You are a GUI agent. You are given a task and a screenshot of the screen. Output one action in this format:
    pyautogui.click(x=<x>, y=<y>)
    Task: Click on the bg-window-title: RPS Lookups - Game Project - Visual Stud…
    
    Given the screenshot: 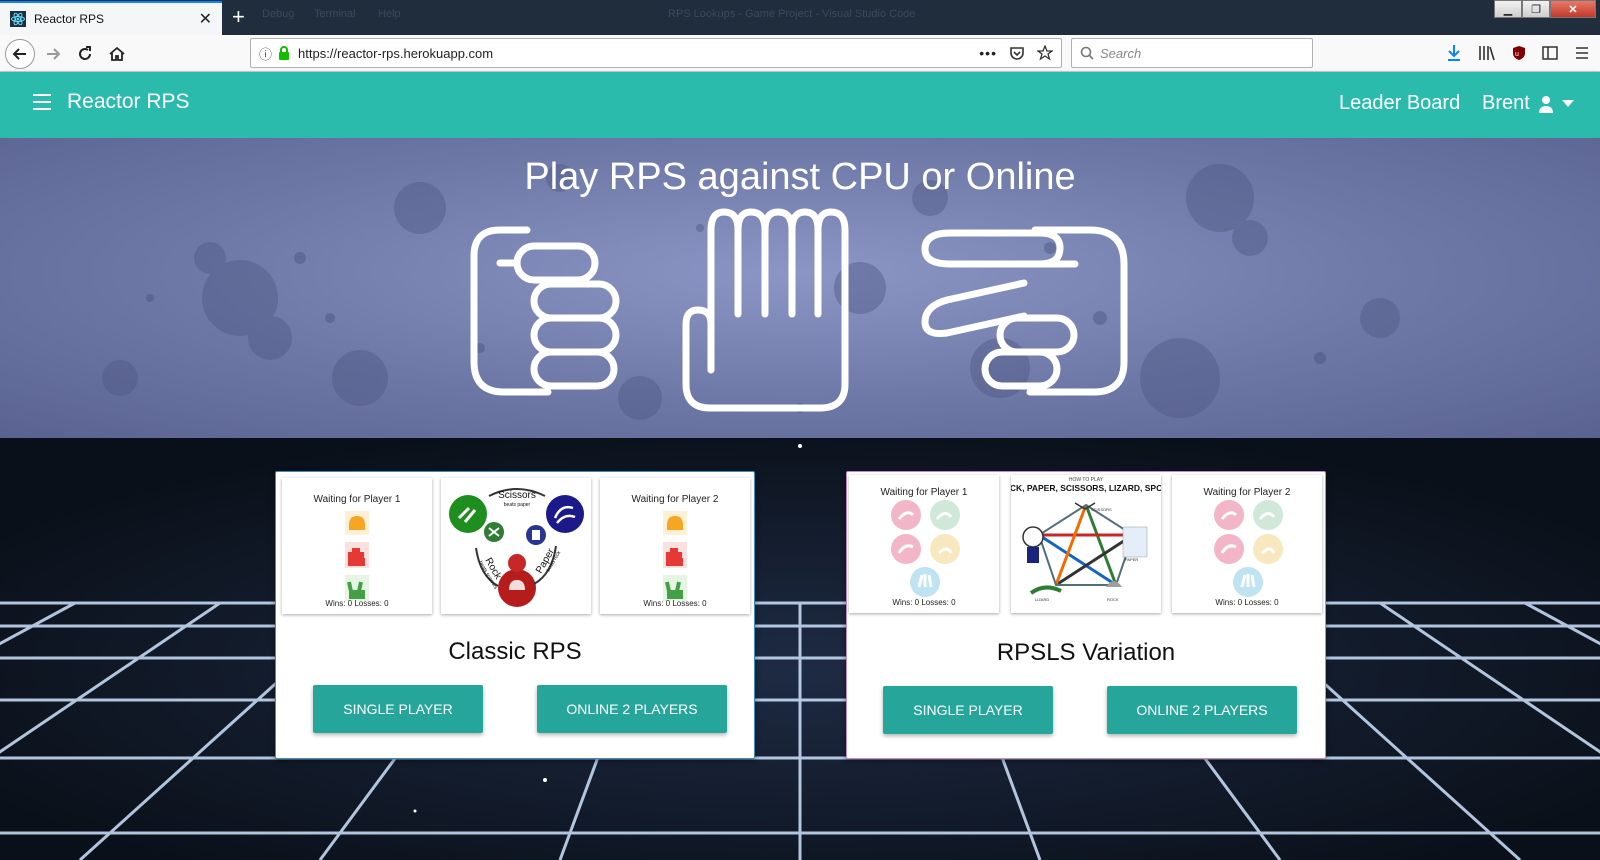 What is the action you would take?
    pyautogui.click(x=792, y=14)
    